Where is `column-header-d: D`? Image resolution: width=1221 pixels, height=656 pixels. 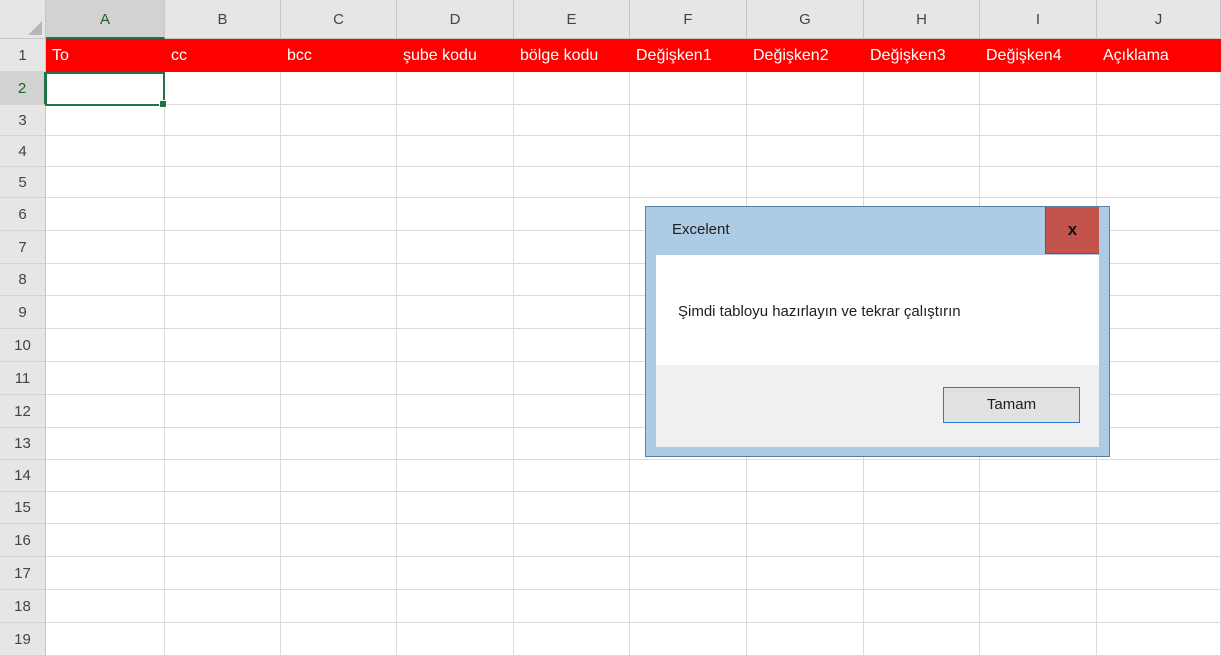 column-header-d: D is located at coordinates (455, 19).